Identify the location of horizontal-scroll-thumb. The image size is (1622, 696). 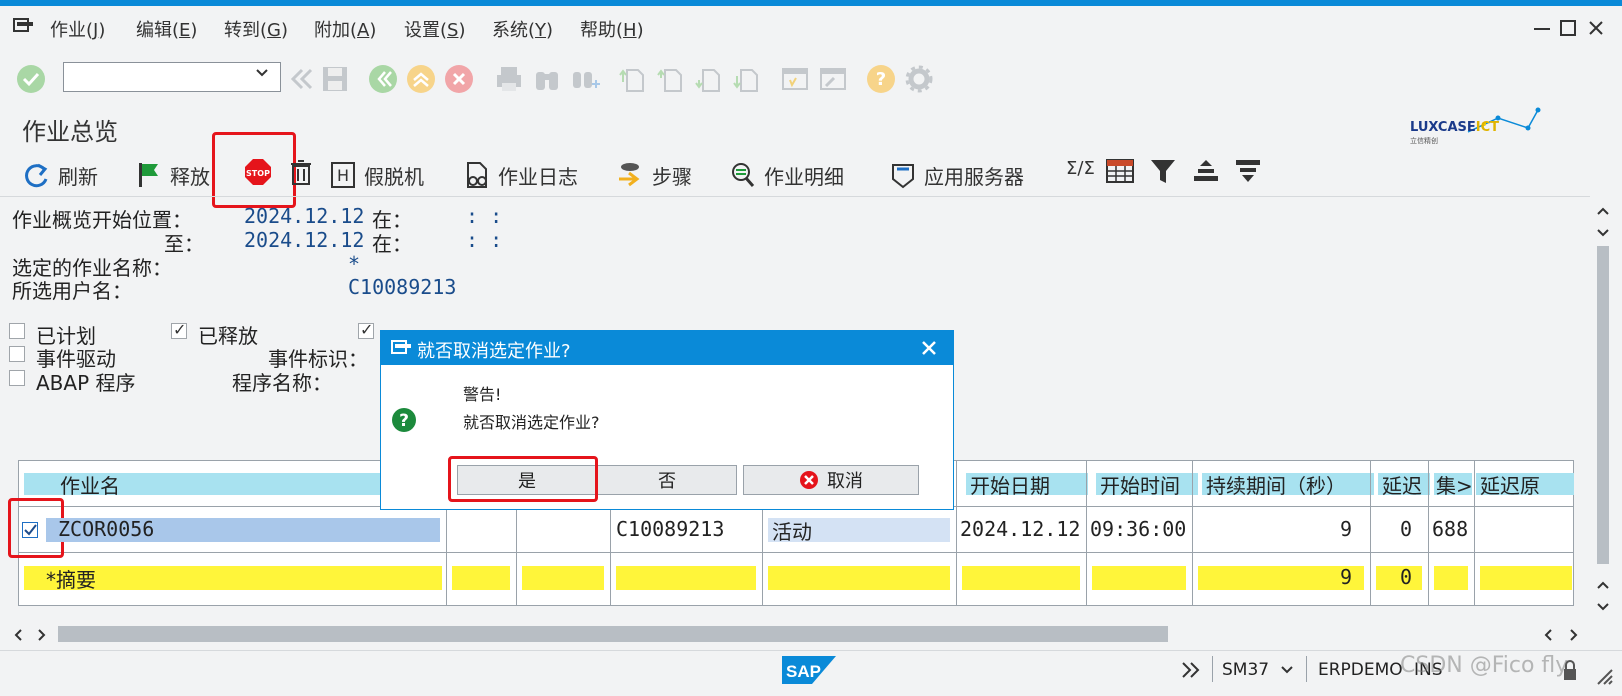
(613, 634).